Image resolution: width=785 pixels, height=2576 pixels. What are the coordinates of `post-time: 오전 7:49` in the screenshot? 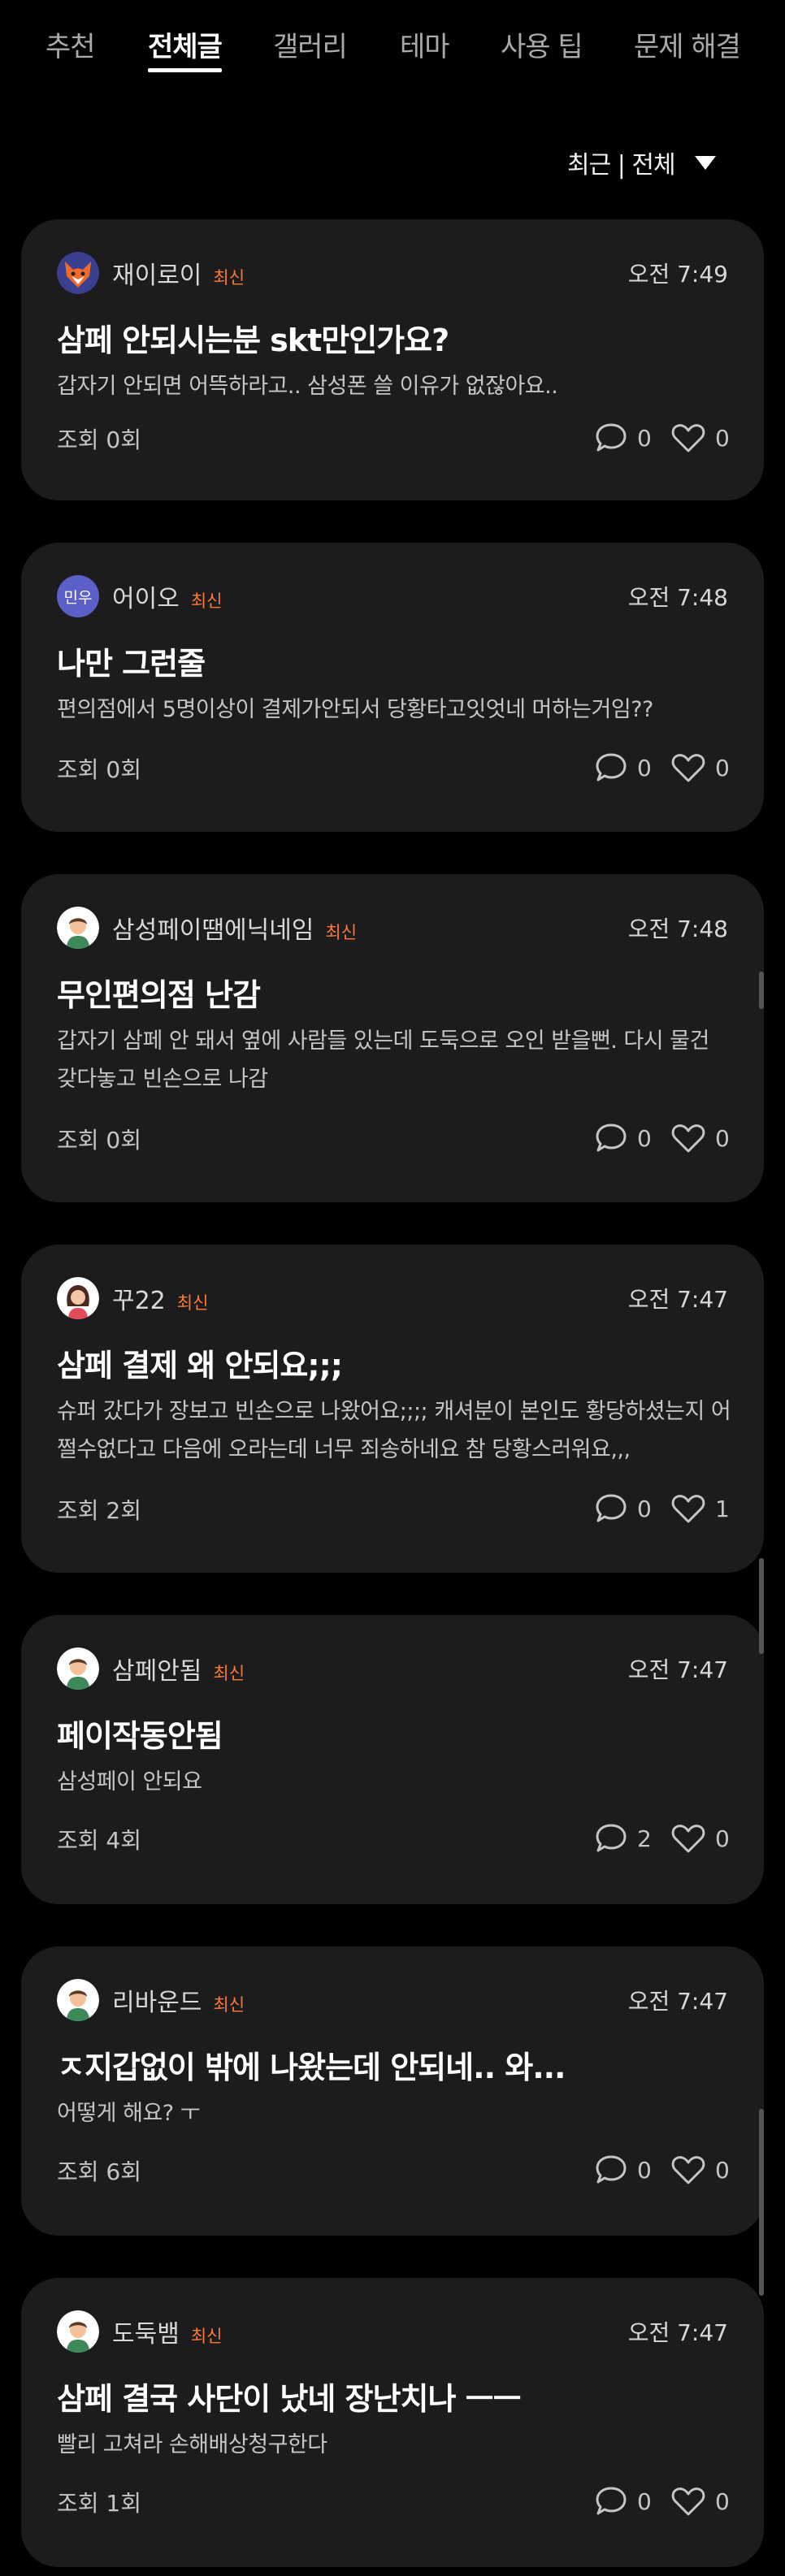 It's located at (677, 274).